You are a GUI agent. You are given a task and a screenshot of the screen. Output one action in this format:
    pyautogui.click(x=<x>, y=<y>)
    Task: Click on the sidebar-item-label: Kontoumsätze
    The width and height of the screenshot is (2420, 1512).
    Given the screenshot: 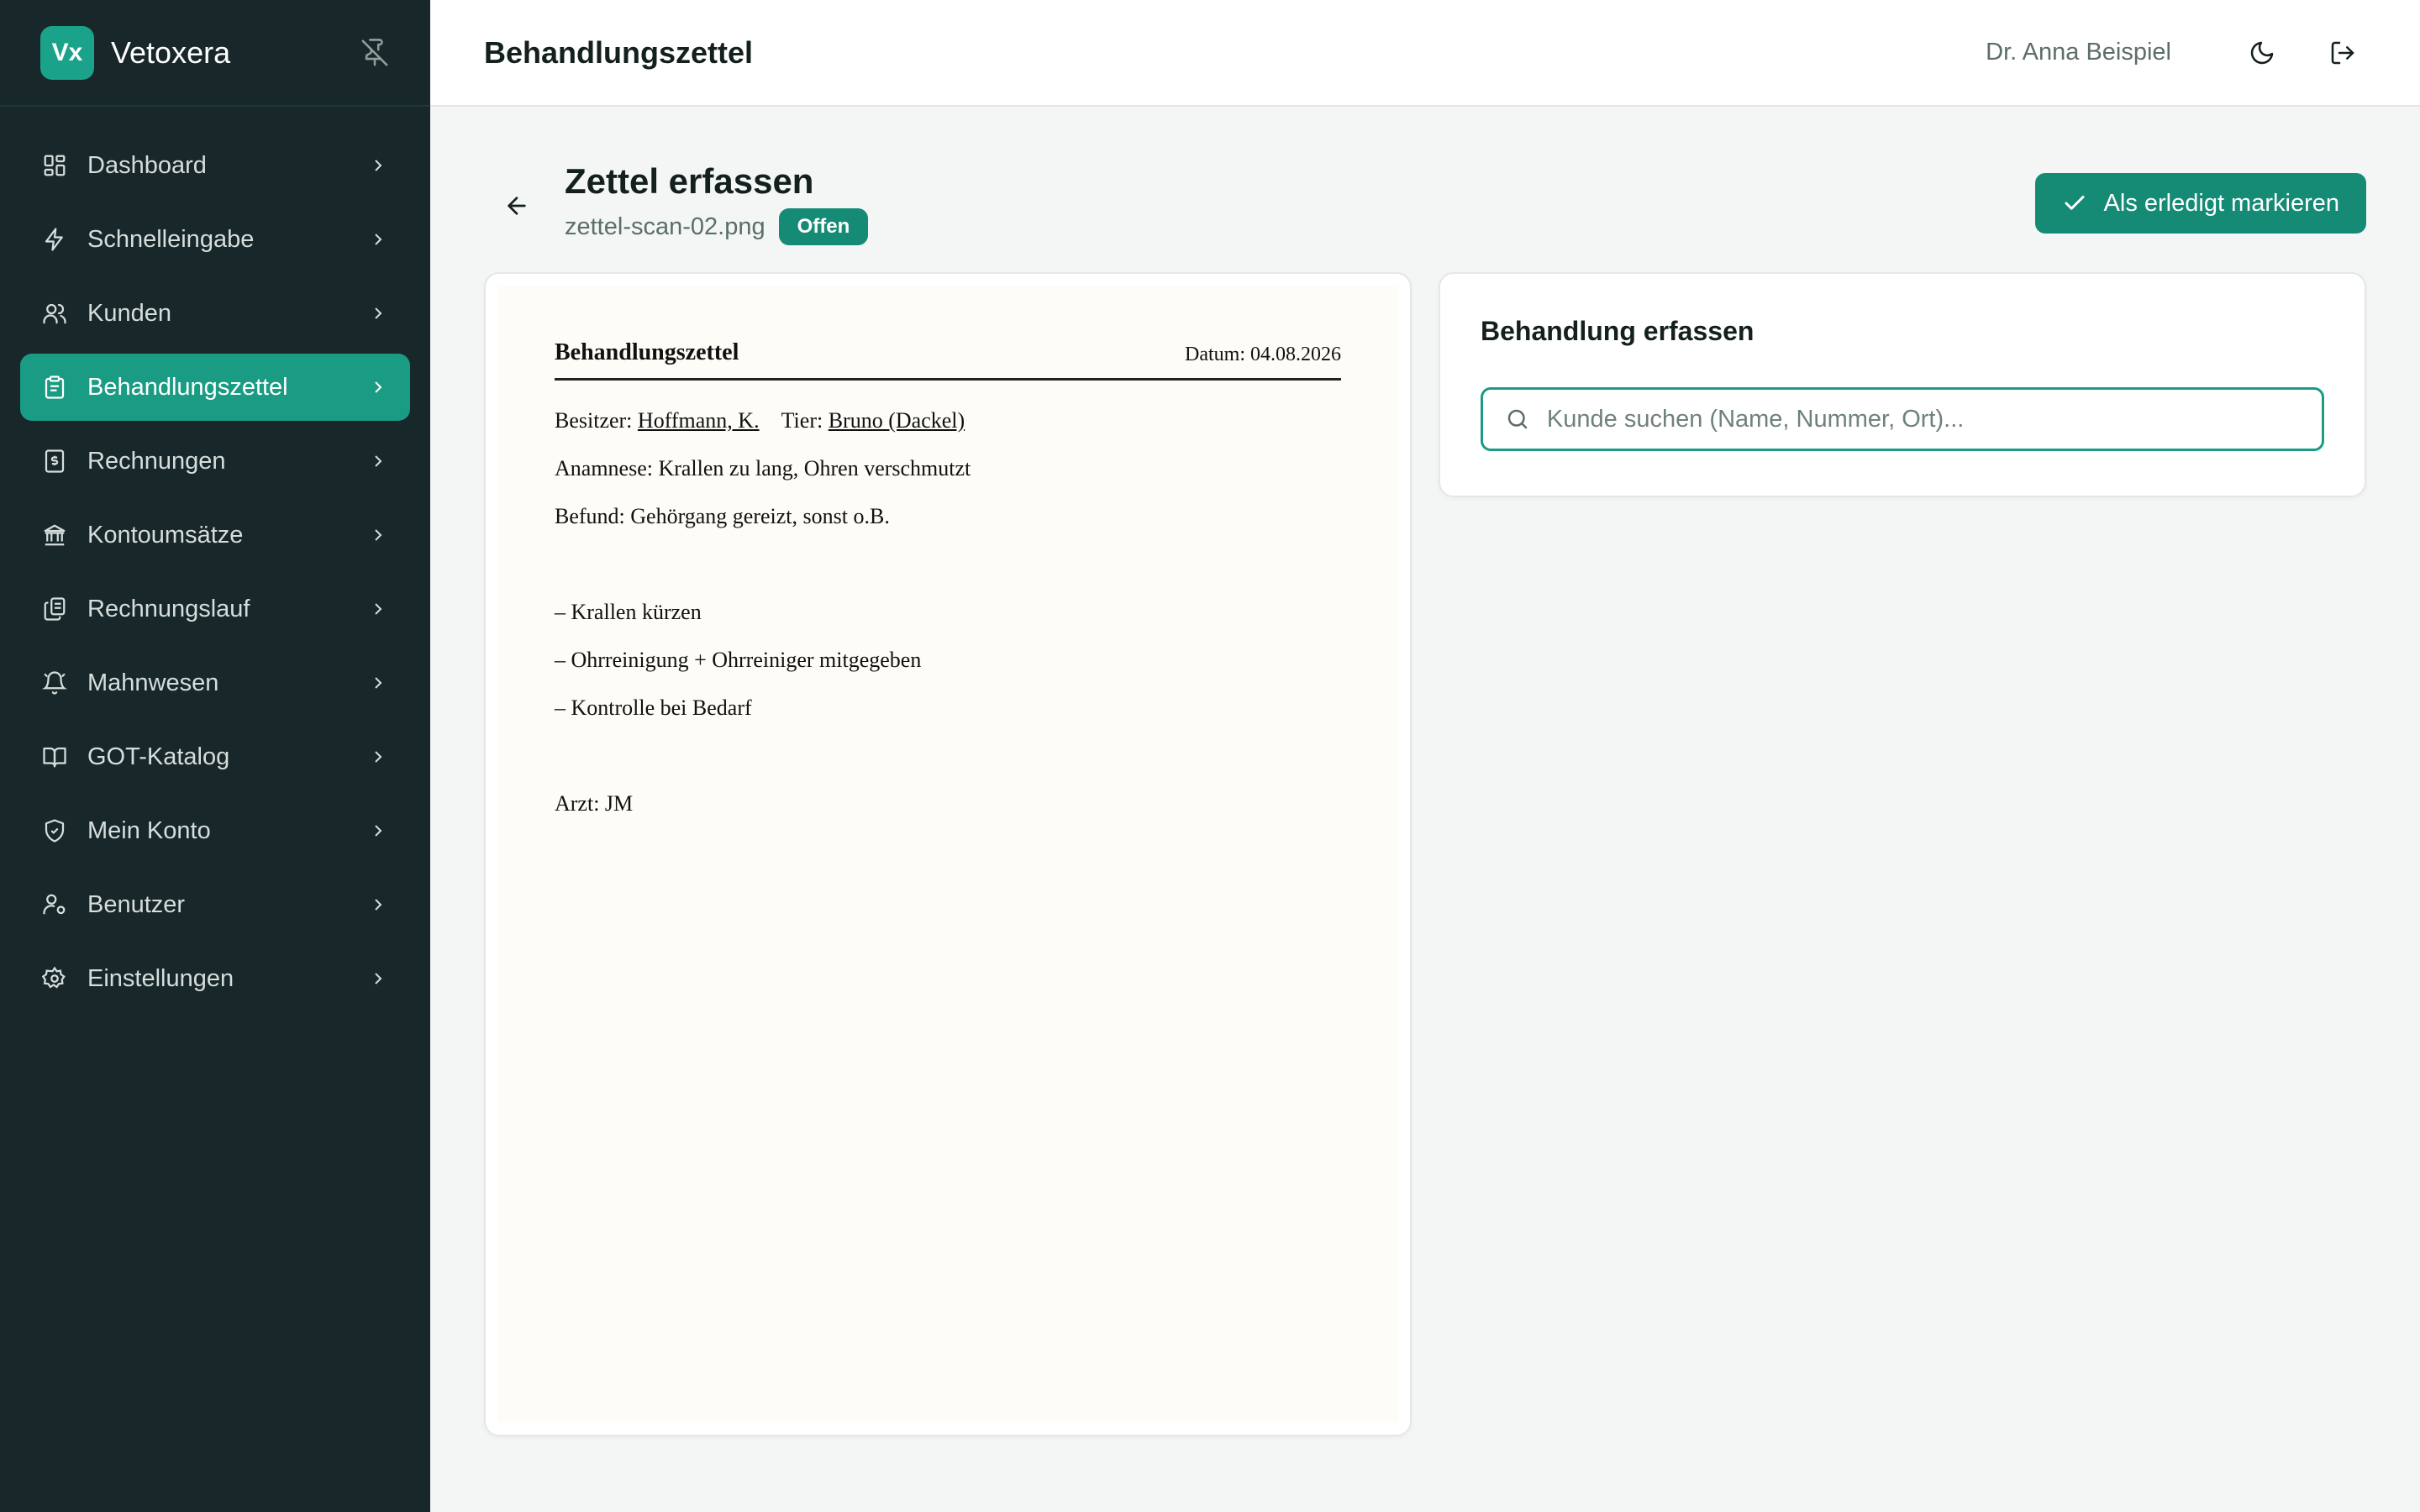 What is the action you would take?
    pyautogui.click(x=165, y=535)
    